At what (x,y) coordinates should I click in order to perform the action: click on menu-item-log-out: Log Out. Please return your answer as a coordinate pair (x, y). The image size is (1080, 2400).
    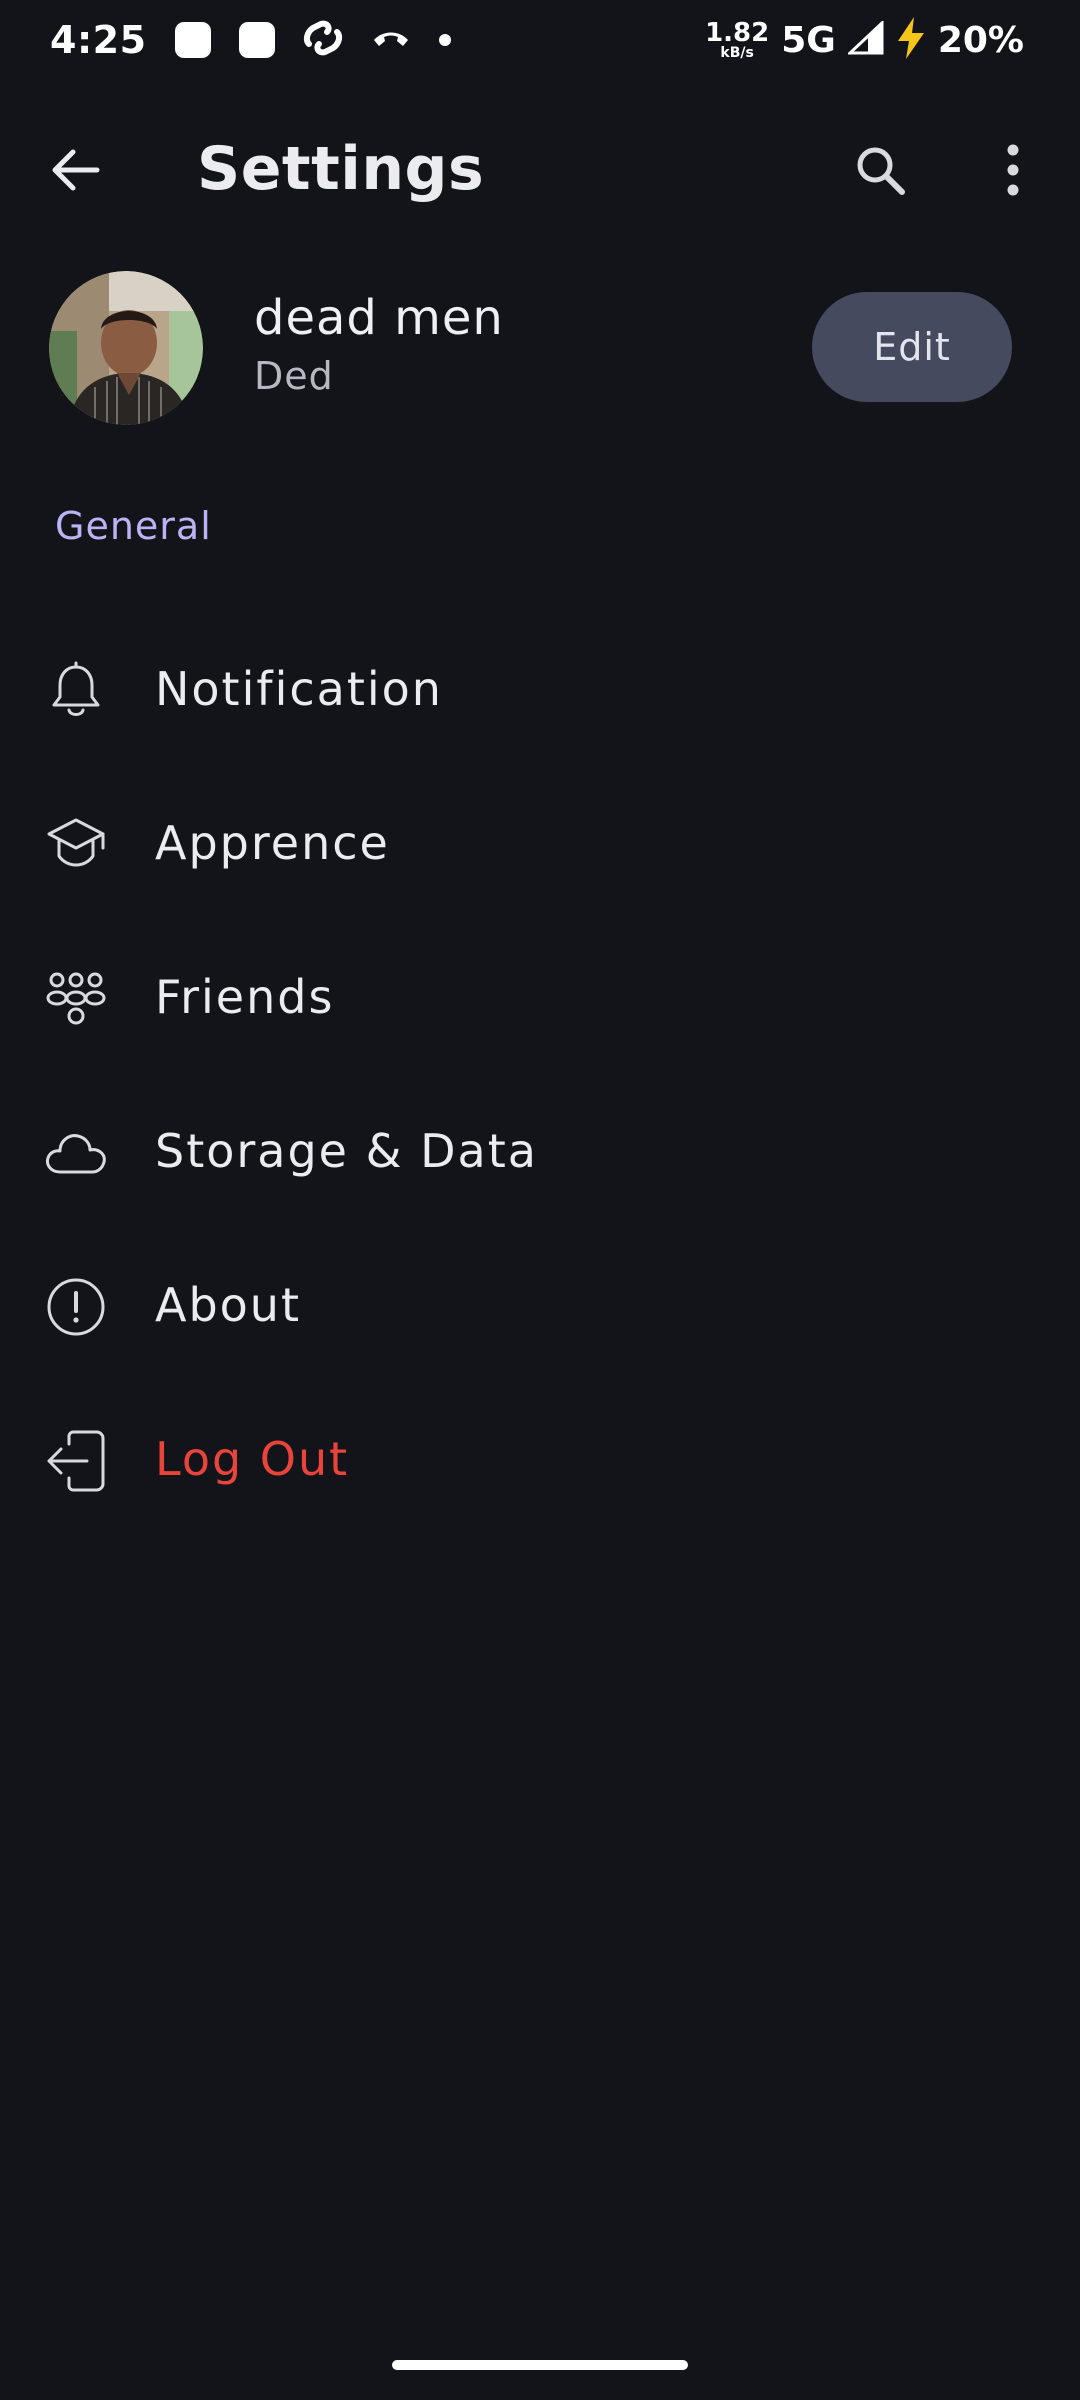
    Looking at the image, I should click on (540, 1459).